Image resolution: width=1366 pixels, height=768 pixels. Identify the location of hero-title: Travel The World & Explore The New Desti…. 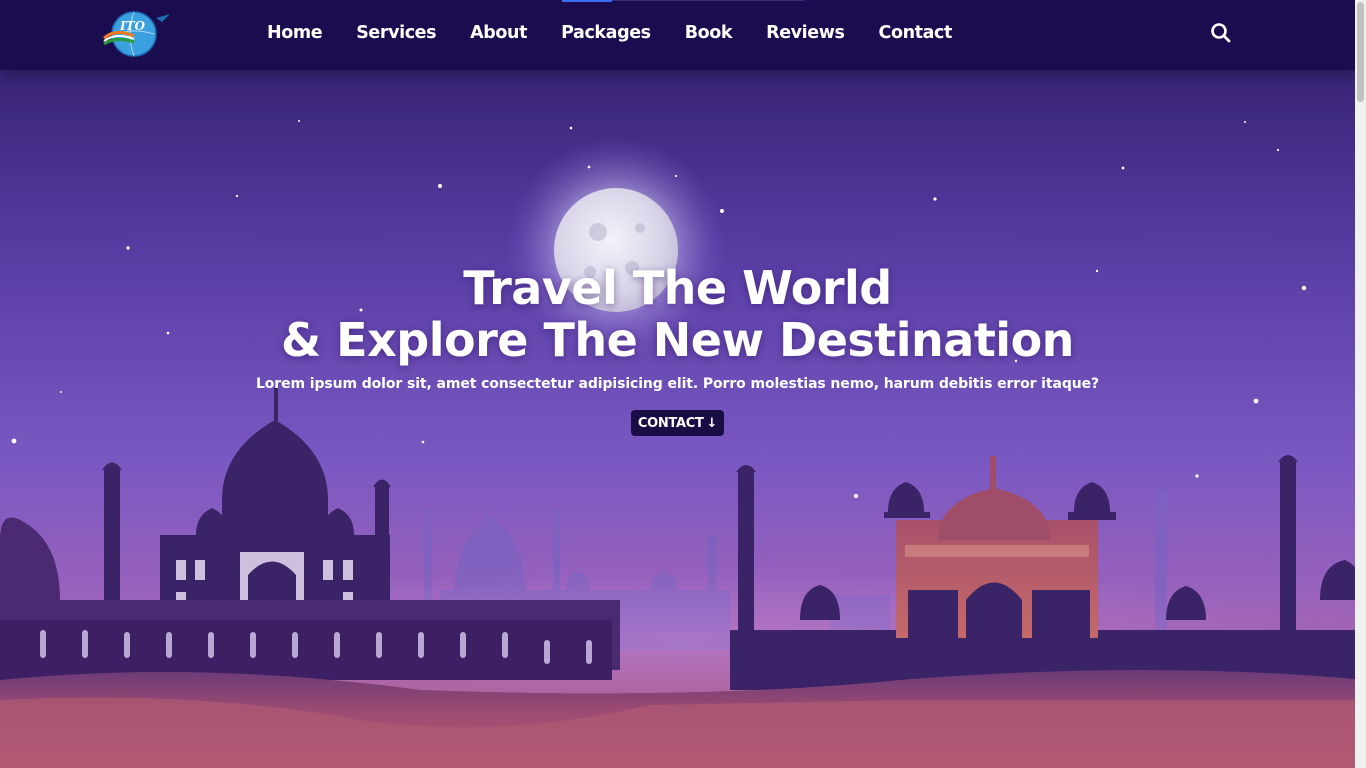
(677, 314).